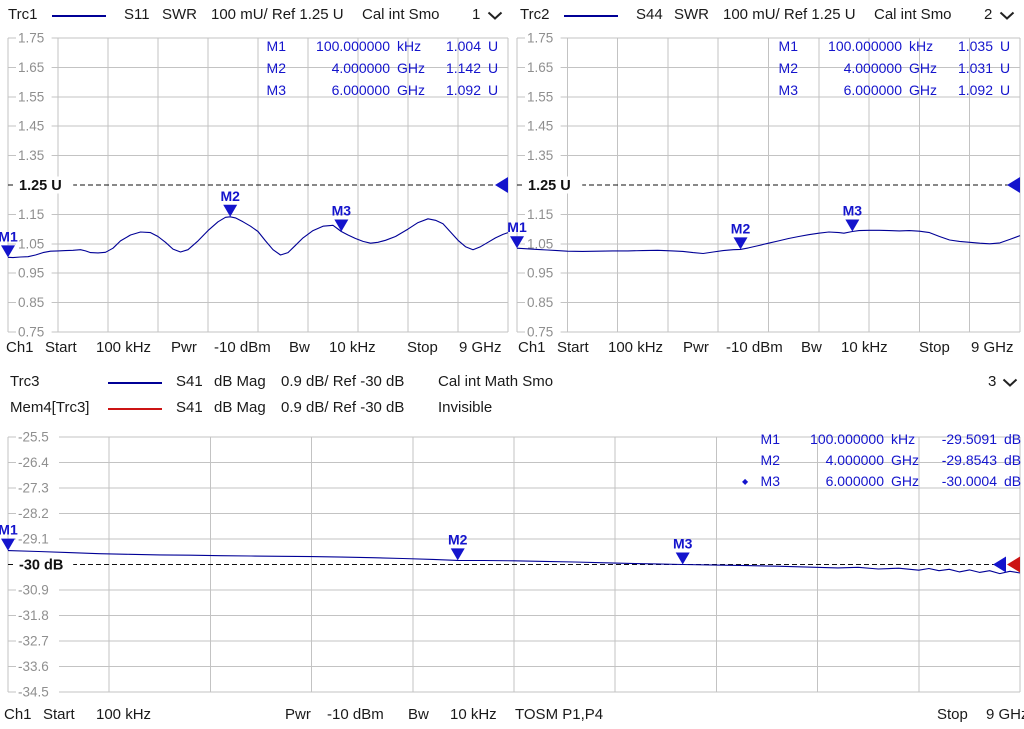 The image size is (1024, 729). Describe the element at coordinates (24, 381) in the screenshot. I see `trace-name: Trc3` at that location.